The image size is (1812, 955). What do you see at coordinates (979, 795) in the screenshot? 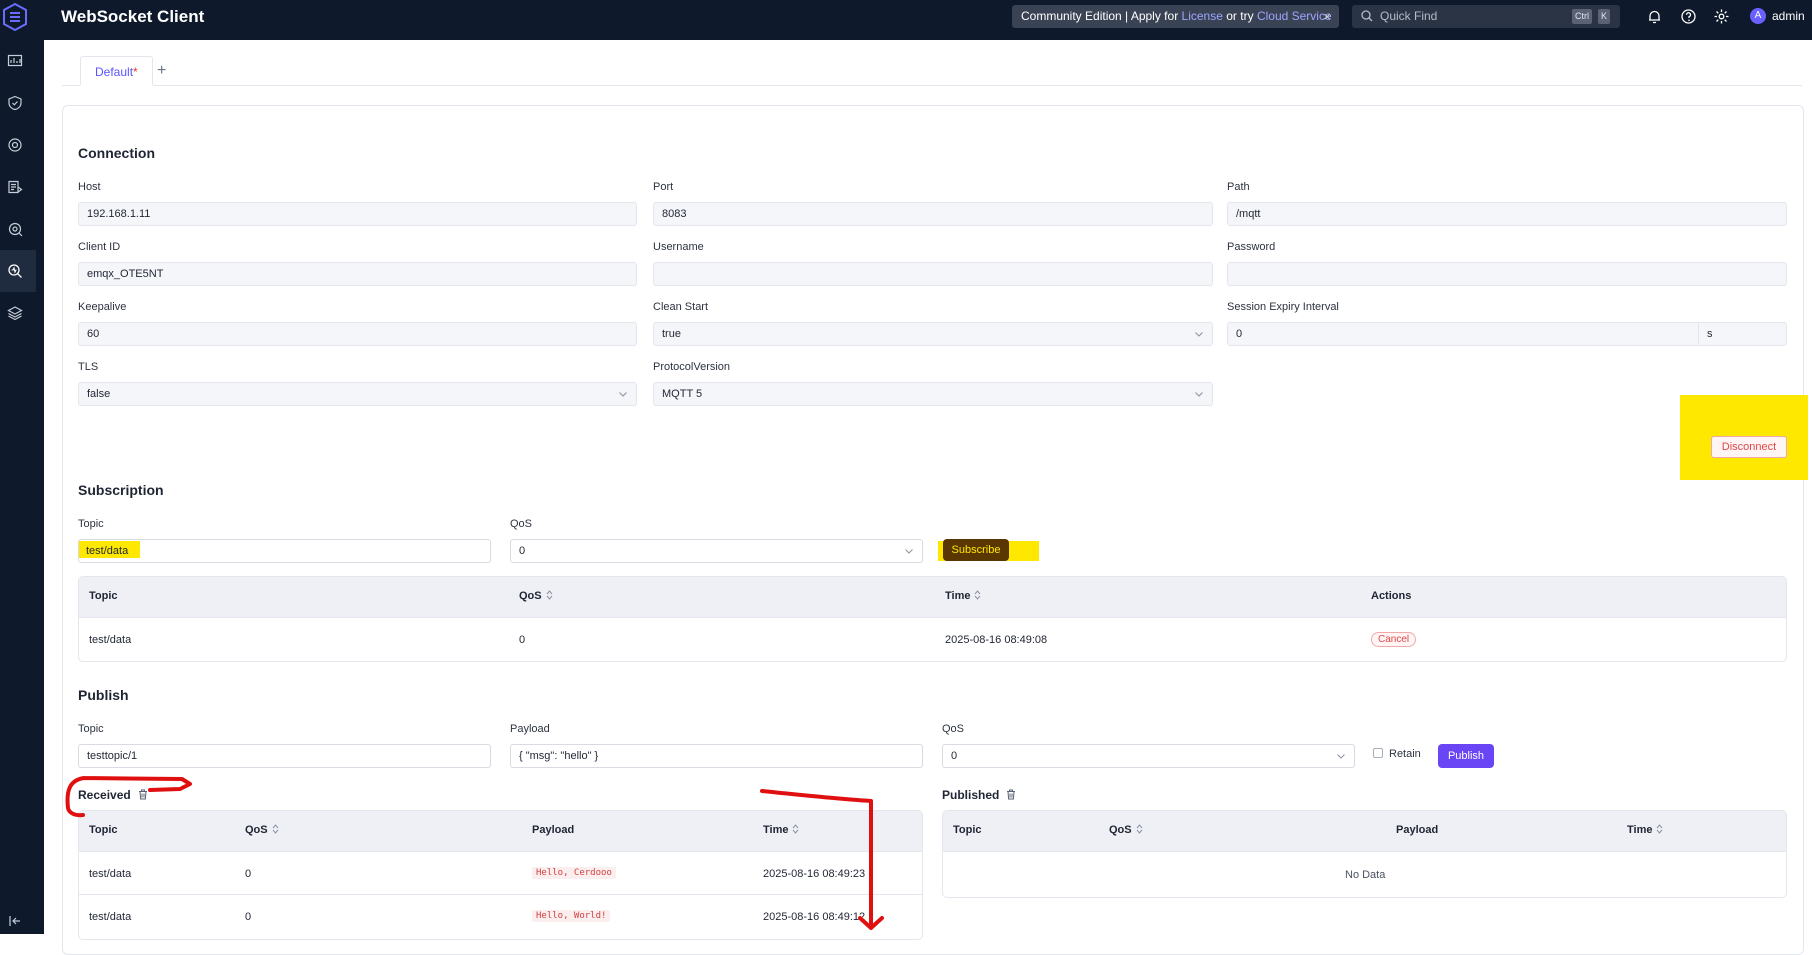
I see `published-title: Published` at bounding box center [979, 795].